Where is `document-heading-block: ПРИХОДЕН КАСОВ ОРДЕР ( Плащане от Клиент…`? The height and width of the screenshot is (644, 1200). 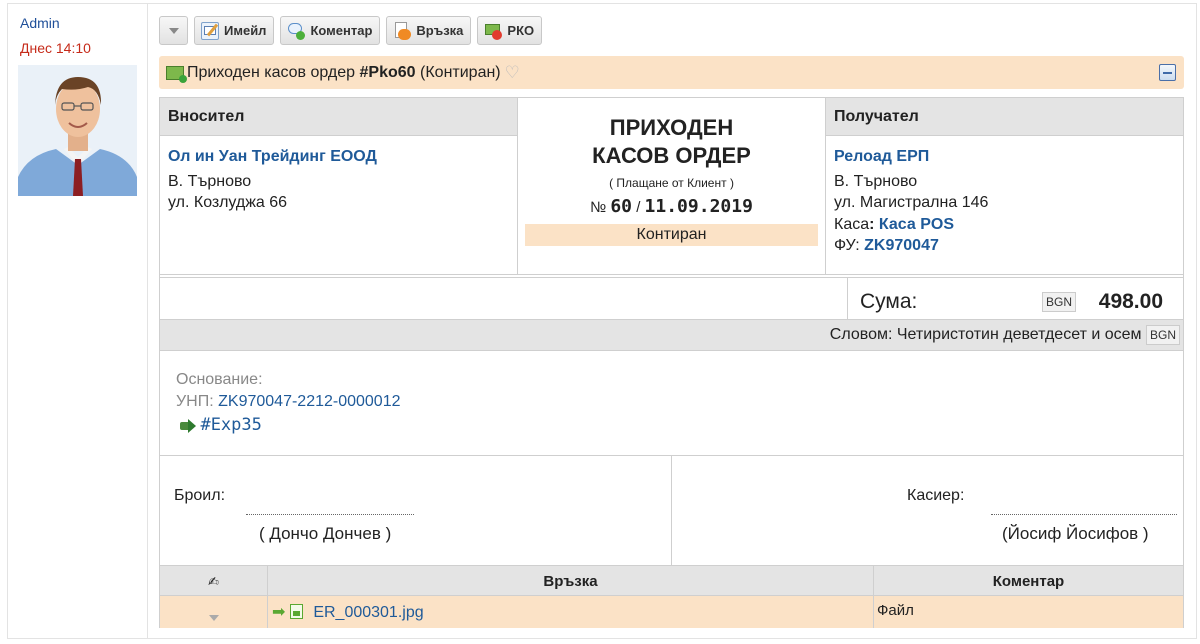 document-heading-block: ПРИХОДЕН КАСОВ ОРДЕР ( Плащане от Клиент… is located at coordinates (672, 186).